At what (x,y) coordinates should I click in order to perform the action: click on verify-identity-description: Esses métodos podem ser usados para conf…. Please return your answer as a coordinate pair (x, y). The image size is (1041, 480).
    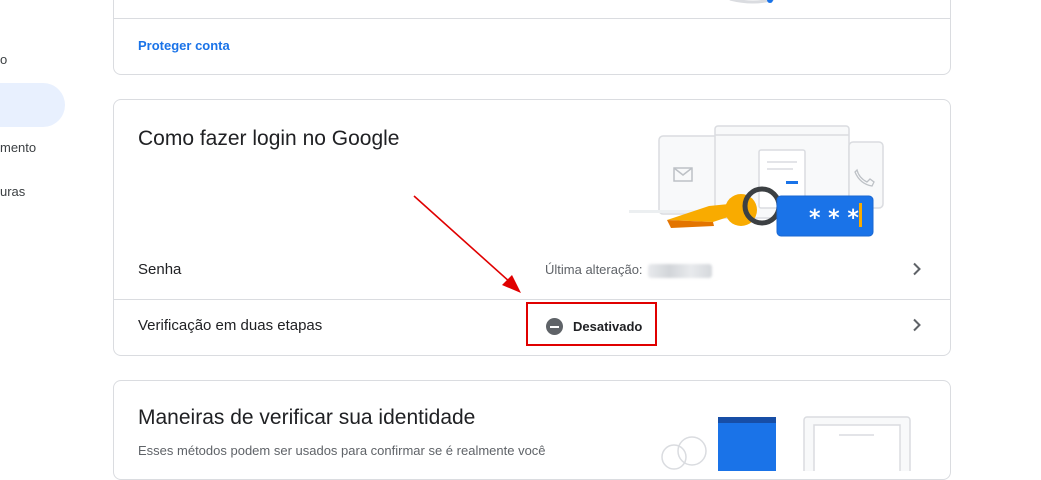
    Looking at the image, I should click on (342, 450).